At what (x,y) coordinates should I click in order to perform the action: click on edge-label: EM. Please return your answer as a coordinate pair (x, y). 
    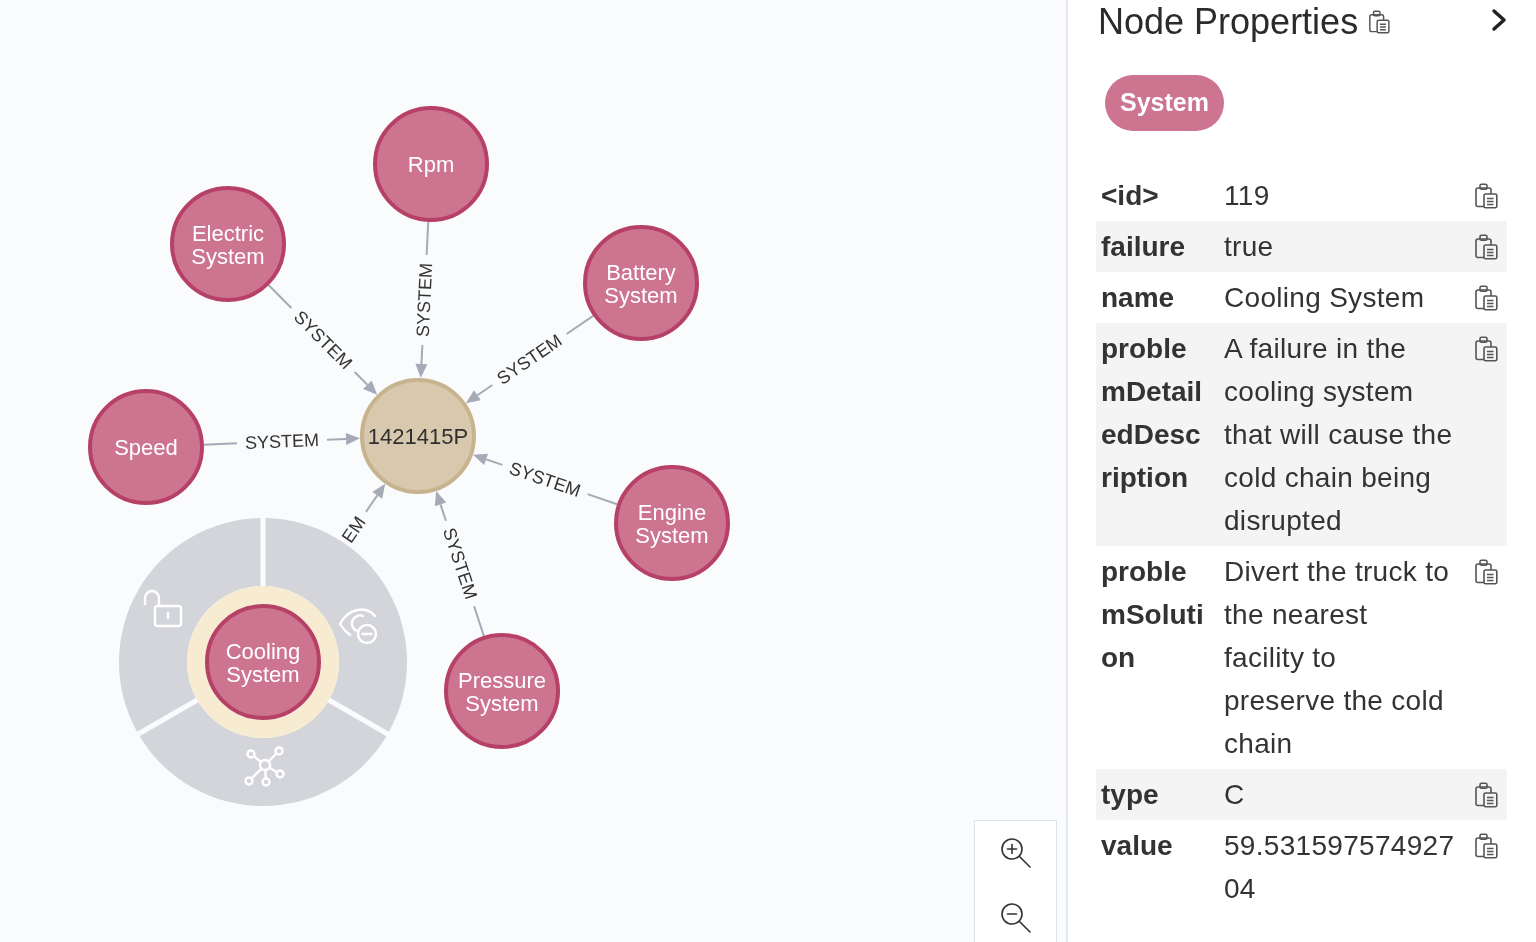
    Looking at the image, I should click on (353, 529).